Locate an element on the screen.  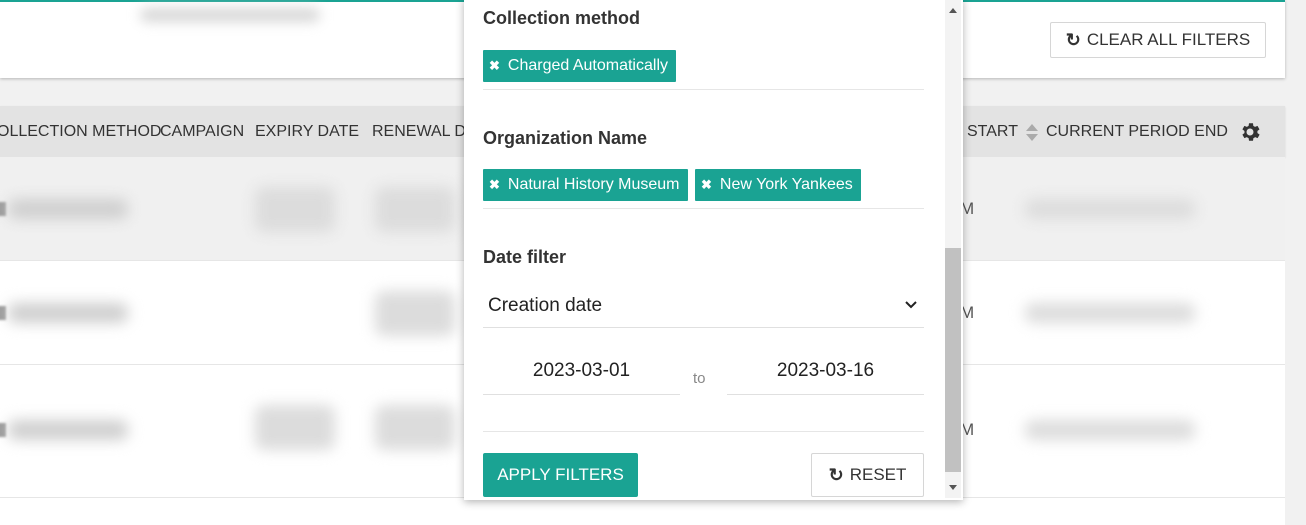
date-filter-selected: Creation date is located at coordinates (545, 305).